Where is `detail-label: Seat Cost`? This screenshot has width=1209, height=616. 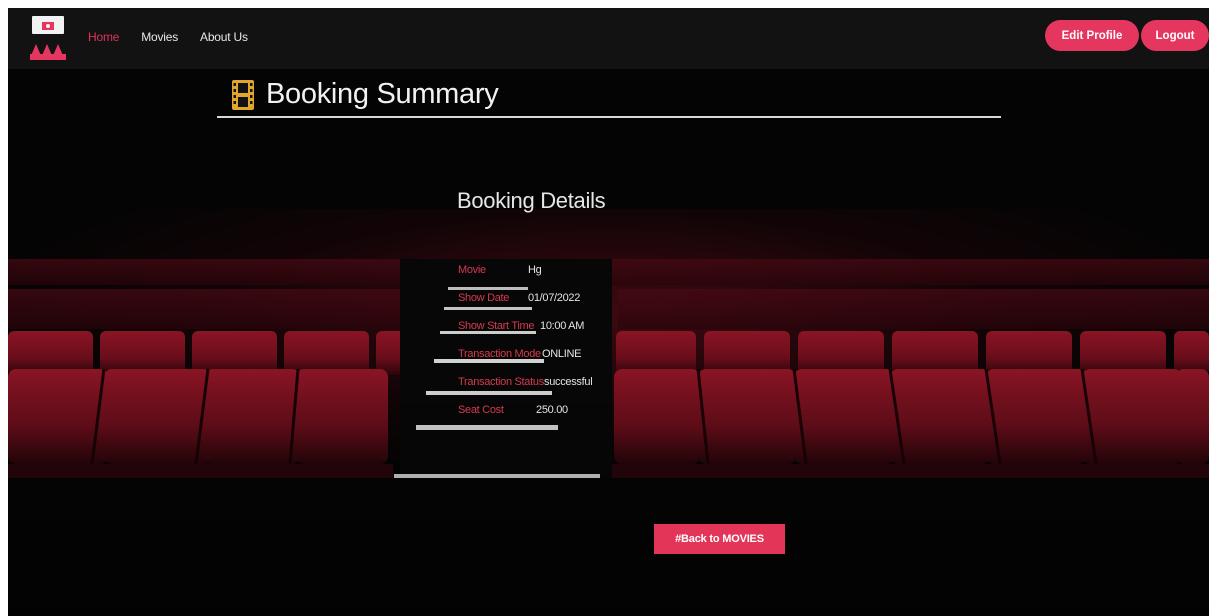
detail-label: Seat Cost is located at coordinates (481, 410).